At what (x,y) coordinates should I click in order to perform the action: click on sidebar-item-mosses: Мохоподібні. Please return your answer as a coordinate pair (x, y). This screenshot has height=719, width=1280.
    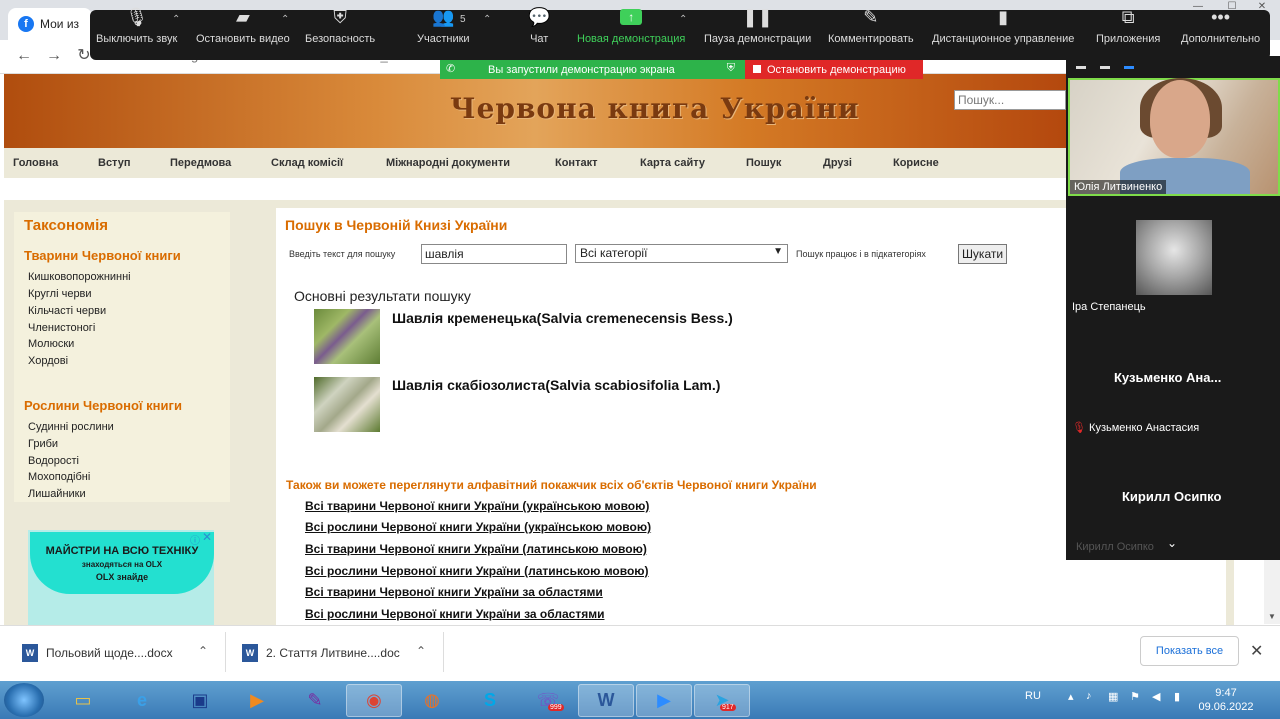
    Looking at the image, I should click on (59, 477).